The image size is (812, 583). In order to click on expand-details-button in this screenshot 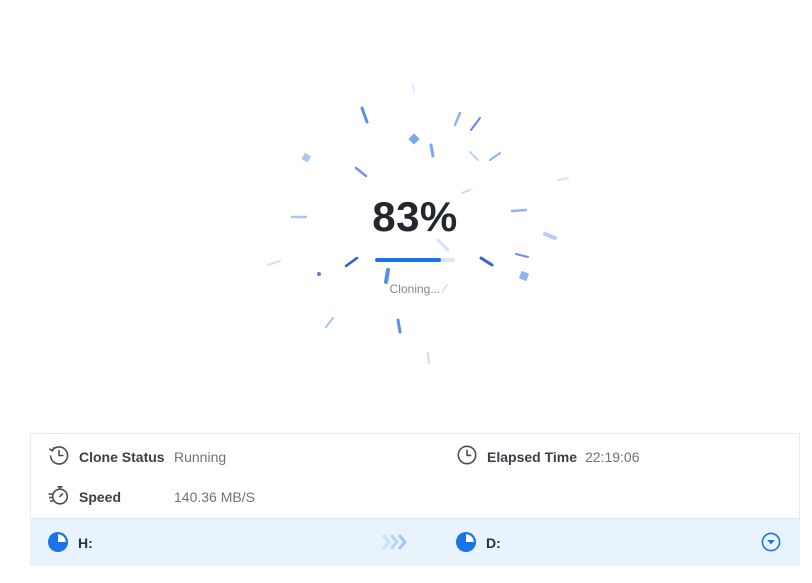, I will do `click(771, 542)`.